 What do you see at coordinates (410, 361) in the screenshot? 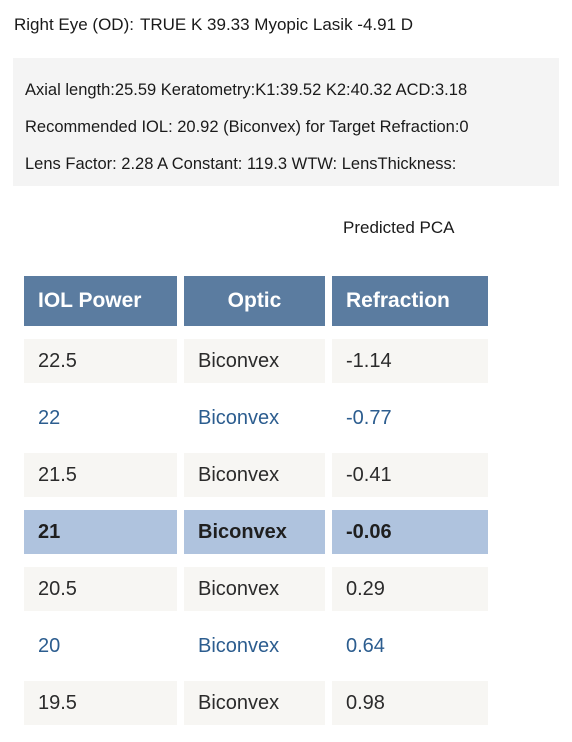
I see `cell-refraction: -1.14` at bounding box center [410, 361].